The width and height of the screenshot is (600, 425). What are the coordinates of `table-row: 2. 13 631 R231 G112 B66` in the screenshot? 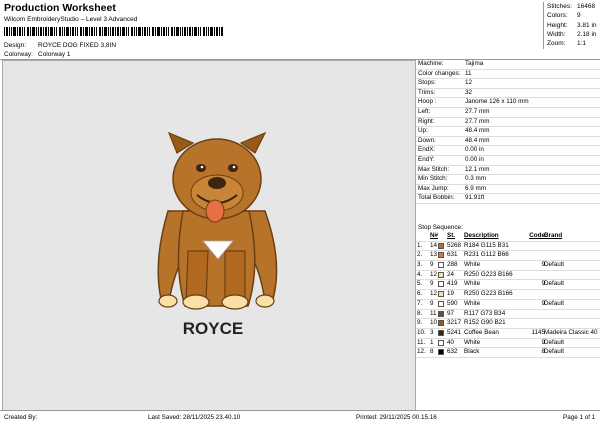 It's located at (508, 256).